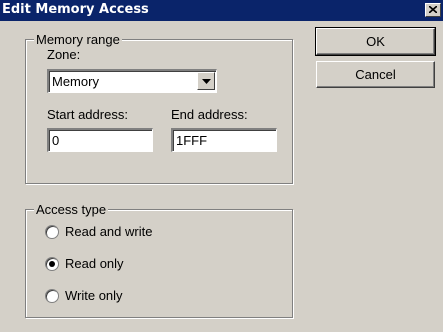 The width and height of the screenshot is (443, 332). What do you see at coordinates (78, 39) in the screenshot?
I see `memory-range-legend: Memory range` at bounding box center [78, 39].